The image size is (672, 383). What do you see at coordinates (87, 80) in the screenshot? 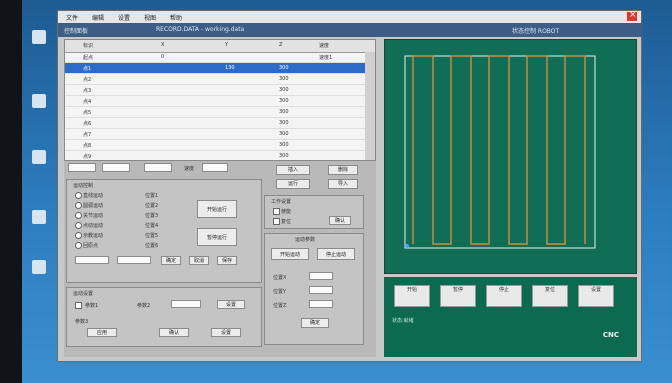
I see `table-cell: 点2` at bounding box center [87, 80].